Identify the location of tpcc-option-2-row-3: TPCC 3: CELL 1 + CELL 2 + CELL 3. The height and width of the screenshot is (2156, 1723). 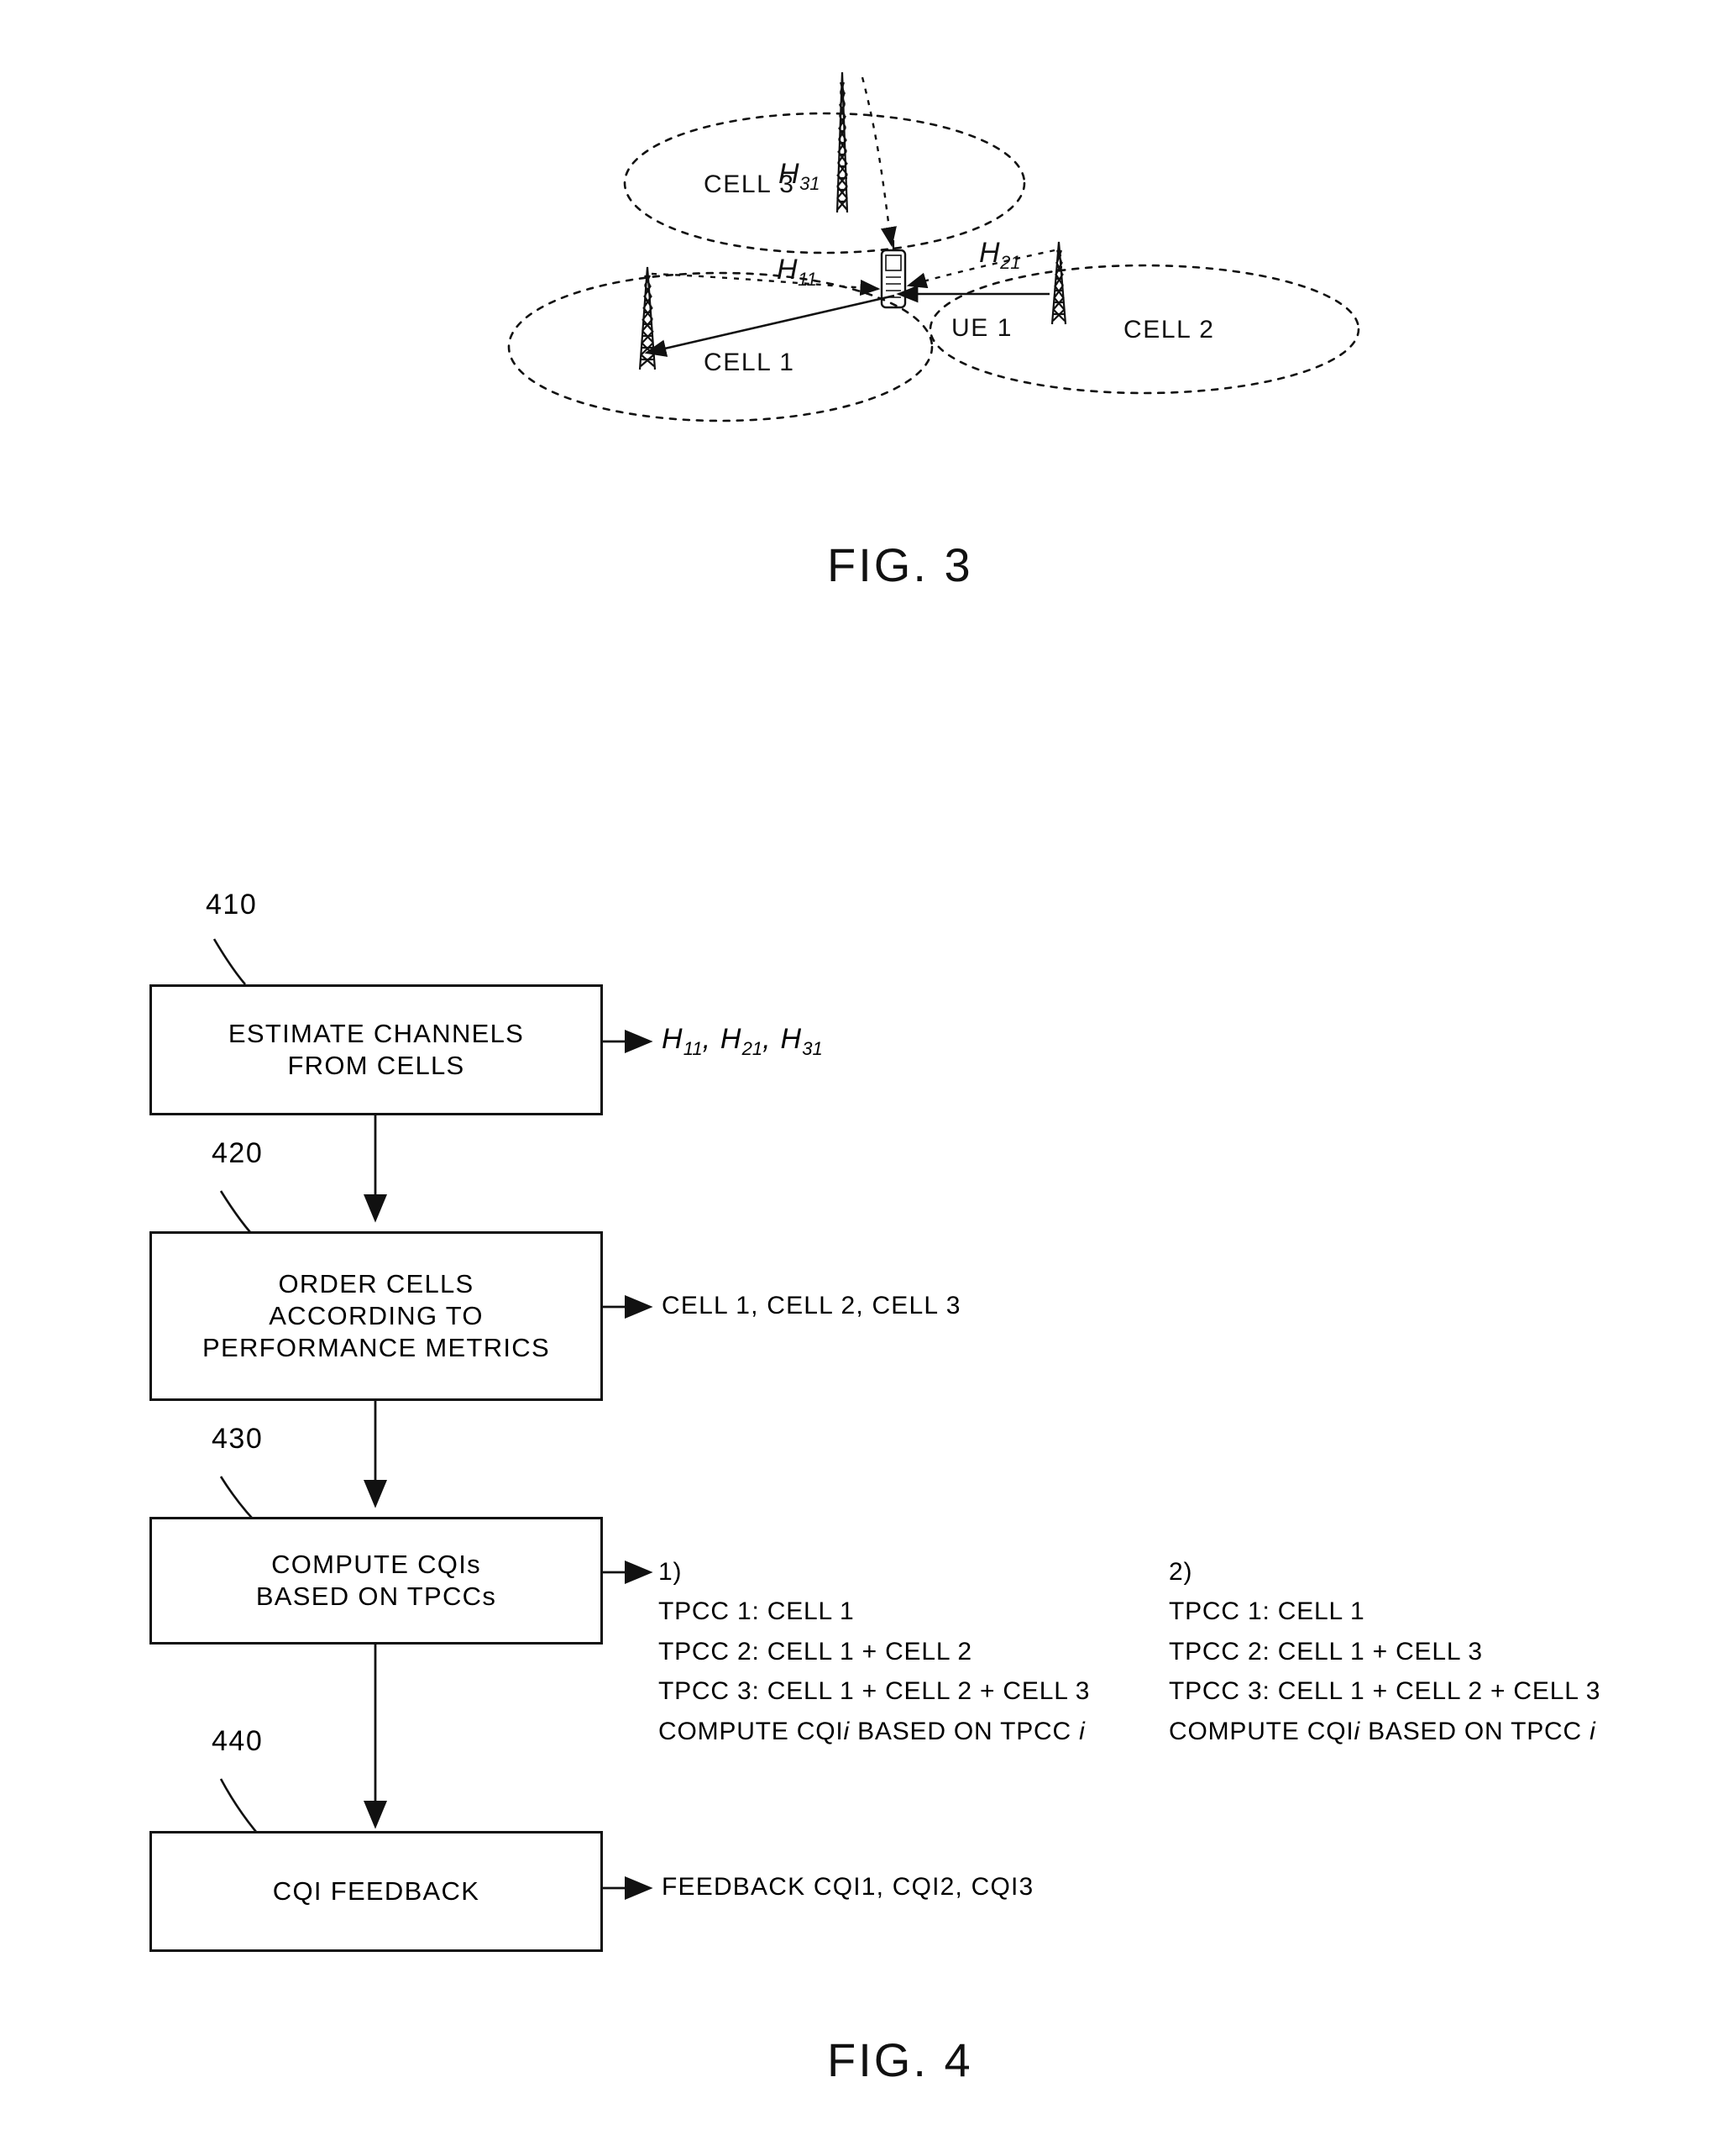
(1385, 1692).